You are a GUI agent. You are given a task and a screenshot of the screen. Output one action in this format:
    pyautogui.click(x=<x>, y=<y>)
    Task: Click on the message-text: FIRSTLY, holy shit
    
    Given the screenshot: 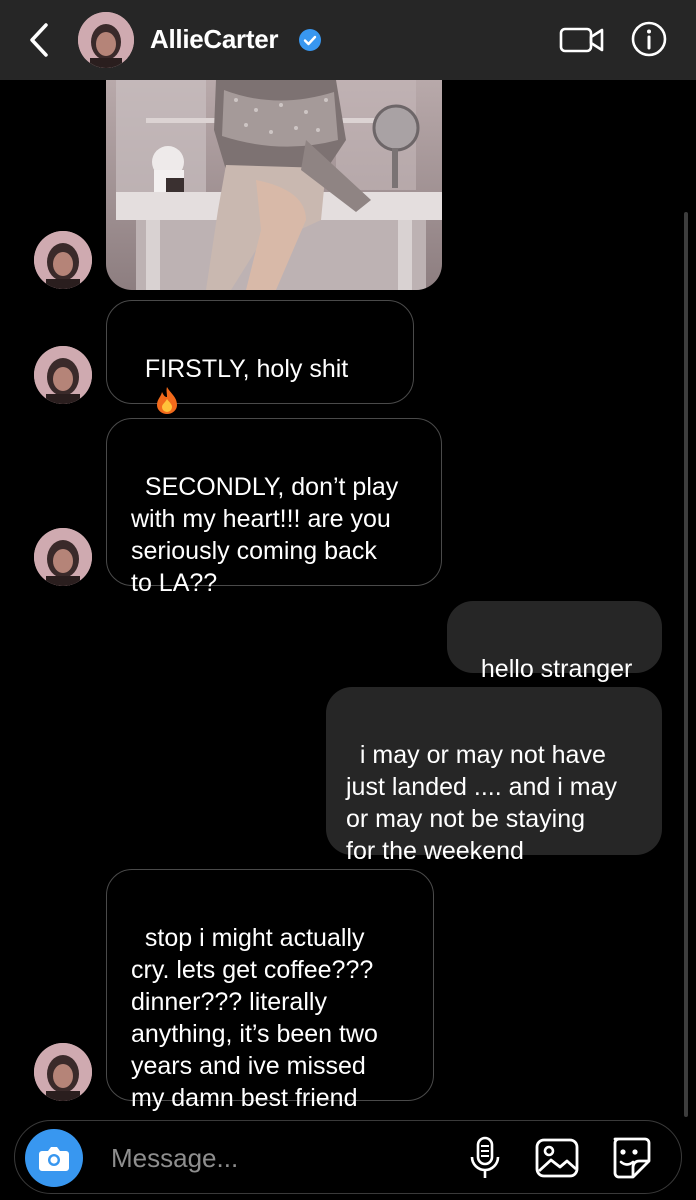 What is the action you would take?
    pyautogui.click(x=246, y=369)
    